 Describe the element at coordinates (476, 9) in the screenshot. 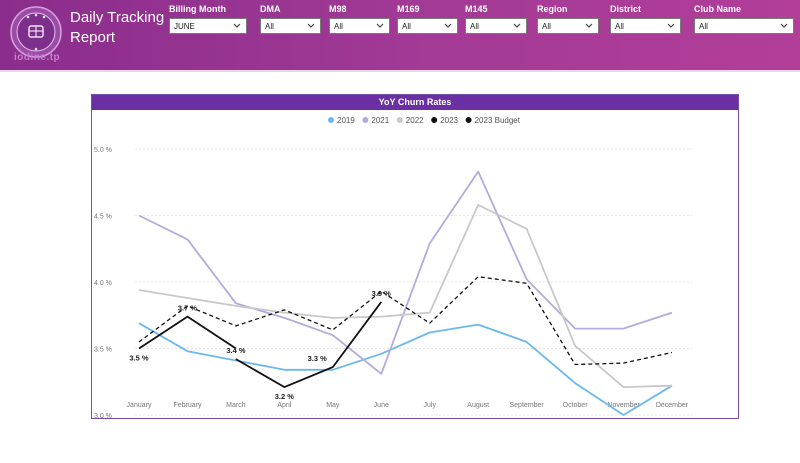

I see `filter-label: M145` at that location.